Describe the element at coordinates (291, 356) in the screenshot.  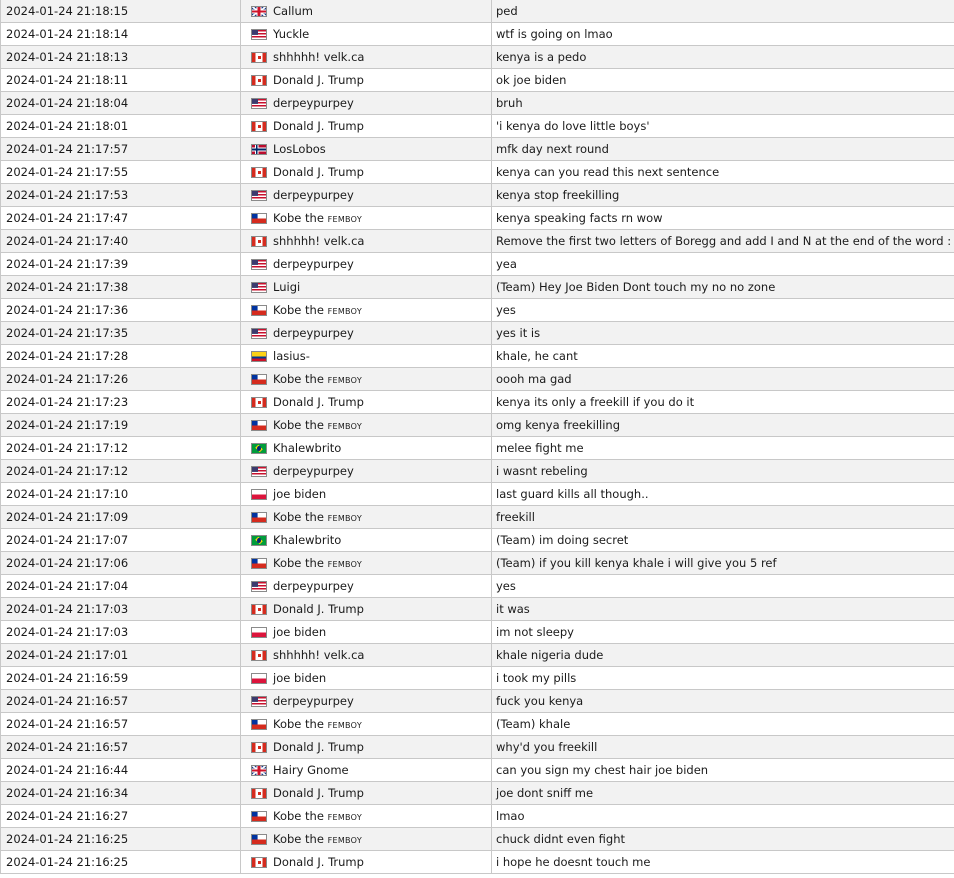
I see `player-name: lasius-` at that location.